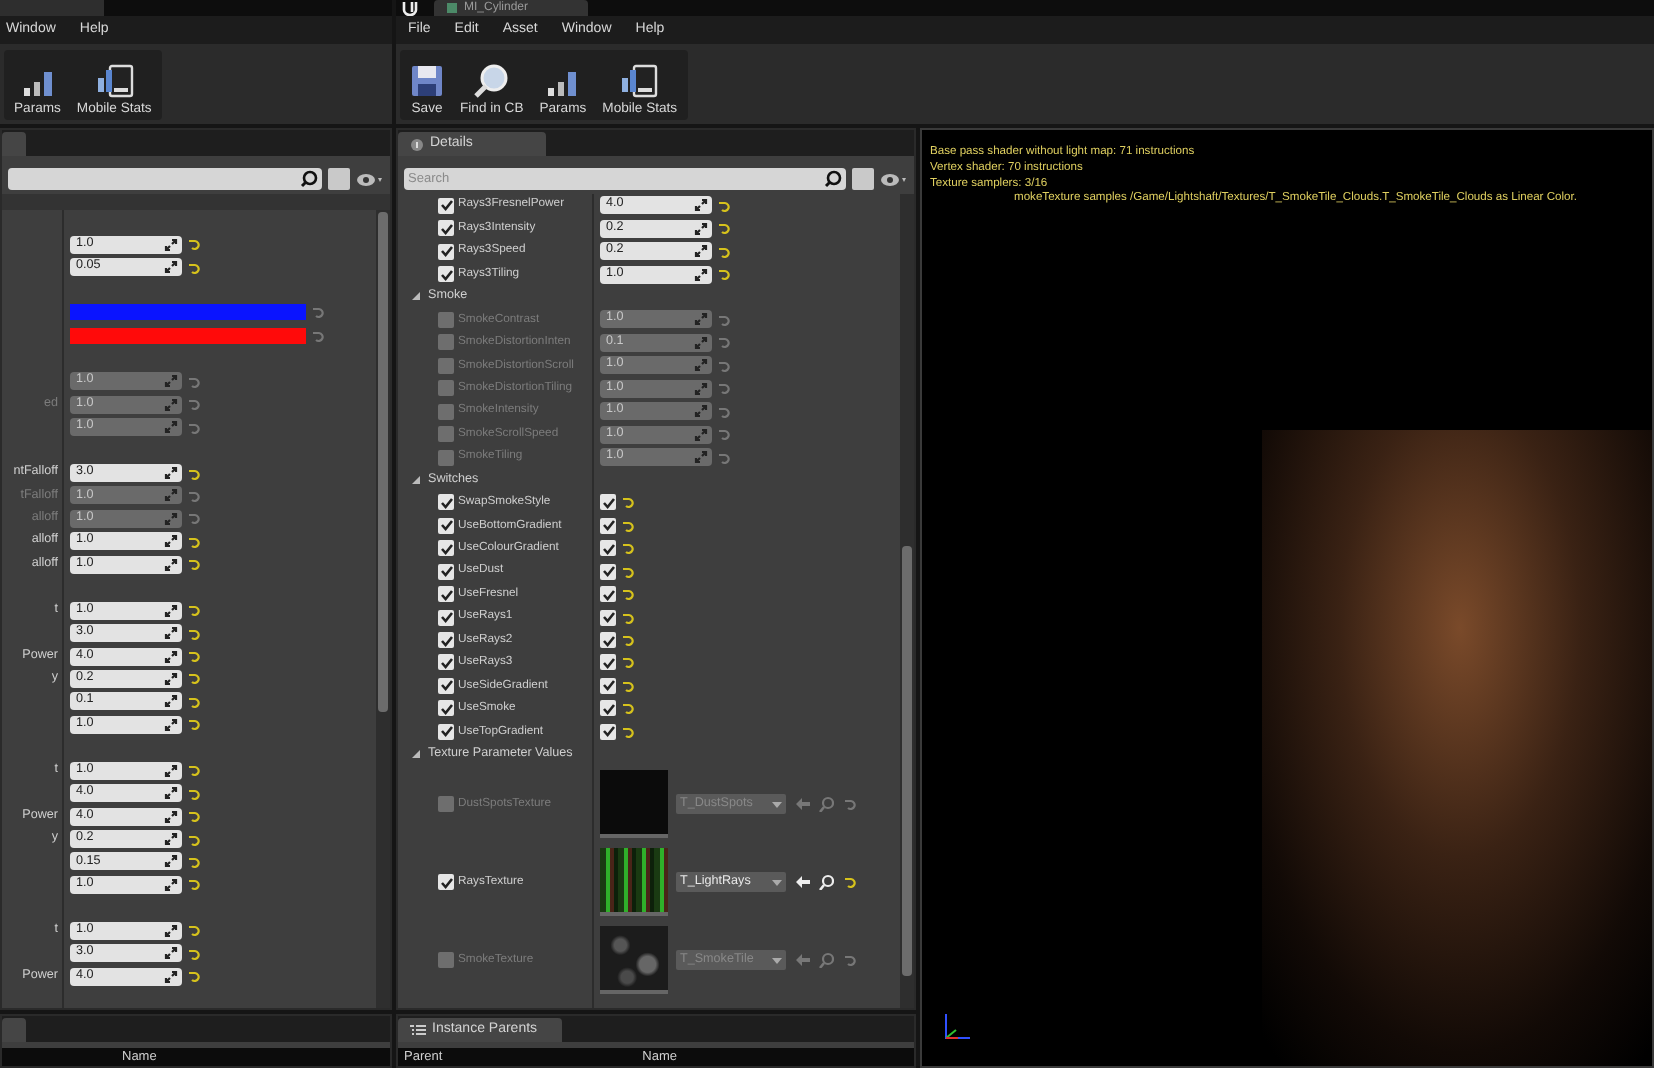  I want to click on save-icon, so click(427, 80).